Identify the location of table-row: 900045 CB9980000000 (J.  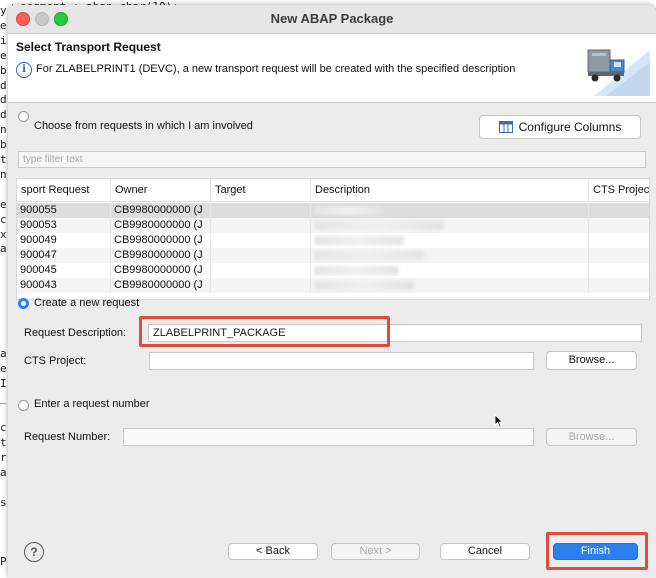
(333, 270).